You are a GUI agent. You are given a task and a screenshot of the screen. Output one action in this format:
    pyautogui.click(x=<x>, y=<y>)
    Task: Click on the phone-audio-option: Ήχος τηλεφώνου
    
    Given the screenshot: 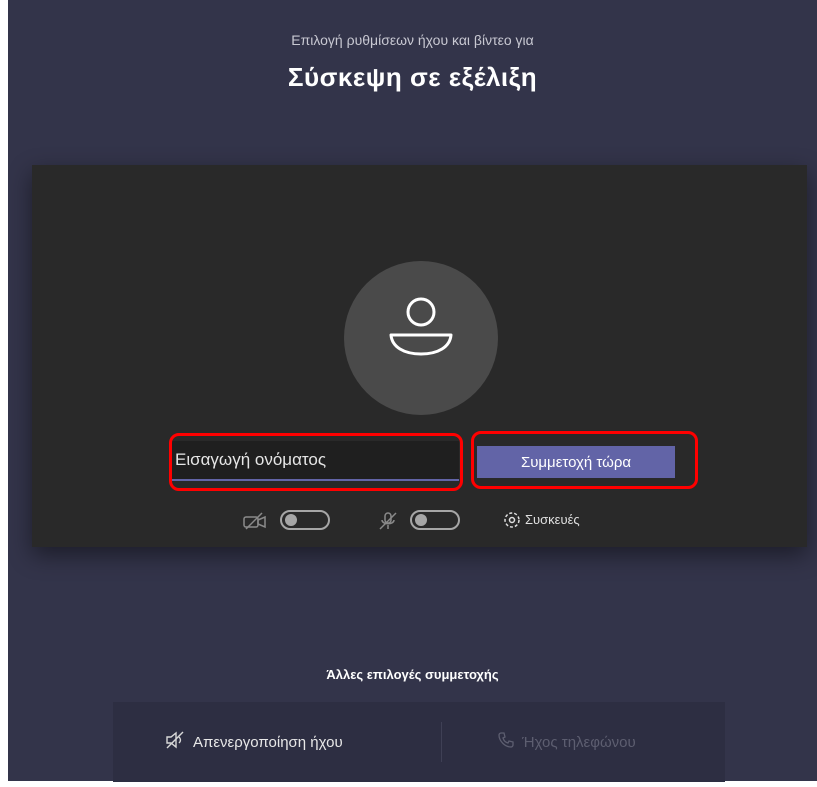 What is the action you would take?
    pyautogui.click(x=567, y=742)
    